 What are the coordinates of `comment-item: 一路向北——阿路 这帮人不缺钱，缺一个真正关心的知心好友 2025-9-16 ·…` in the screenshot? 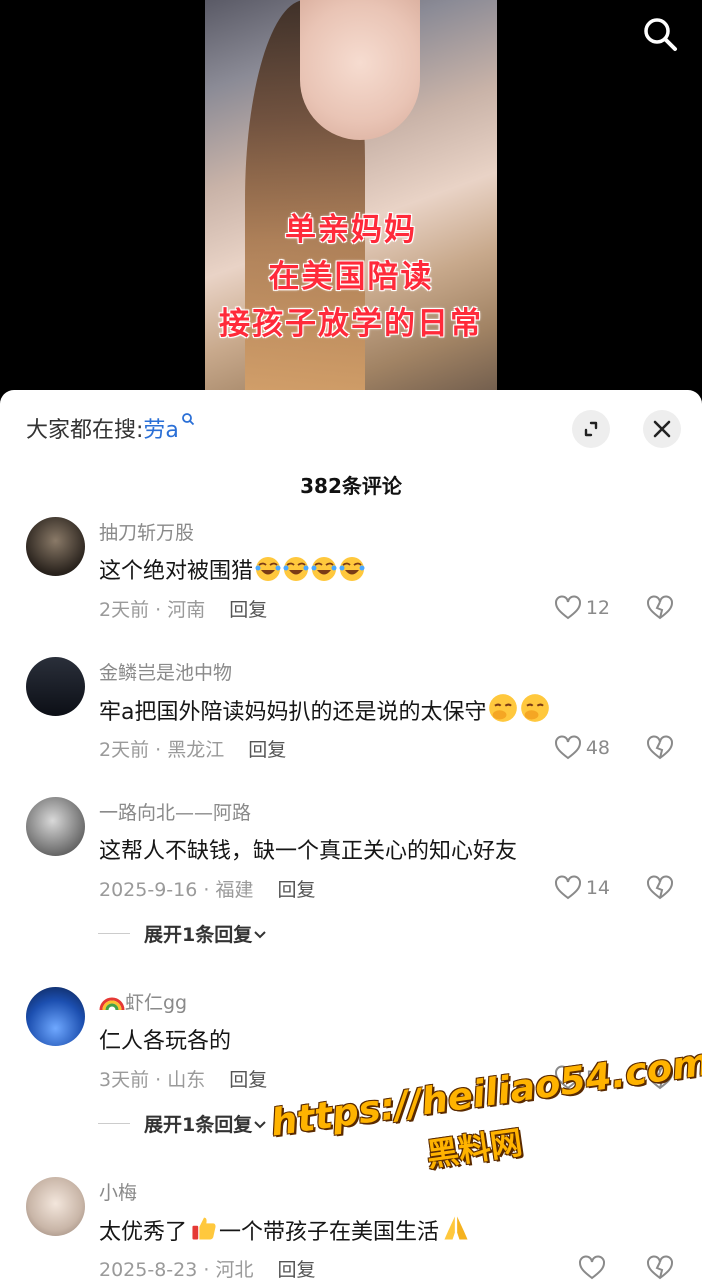 It's located at (351, 890).